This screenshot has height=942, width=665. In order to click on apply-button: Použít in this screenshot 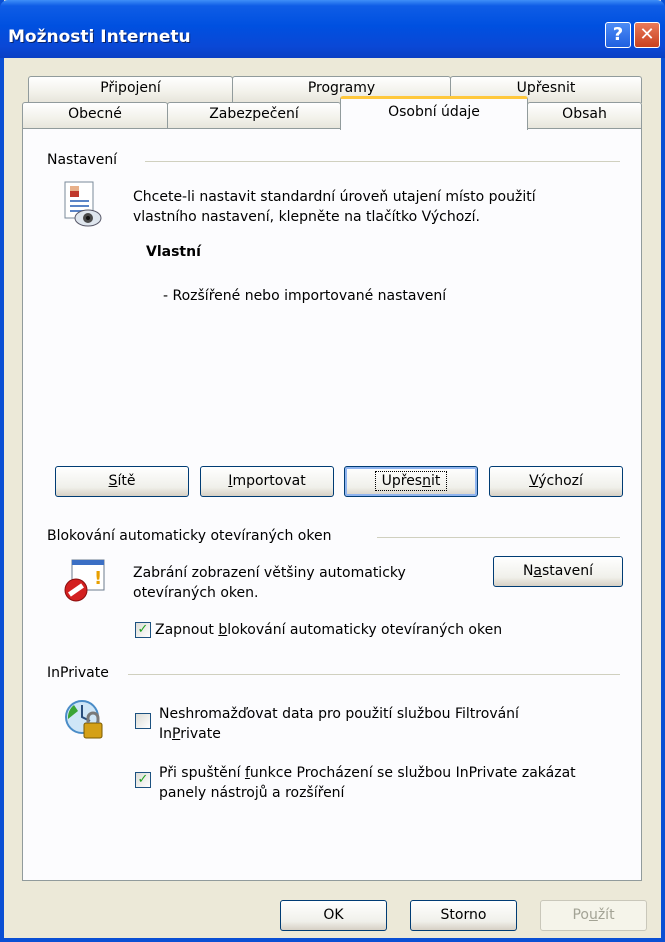, I will do `click(593, 915)`.